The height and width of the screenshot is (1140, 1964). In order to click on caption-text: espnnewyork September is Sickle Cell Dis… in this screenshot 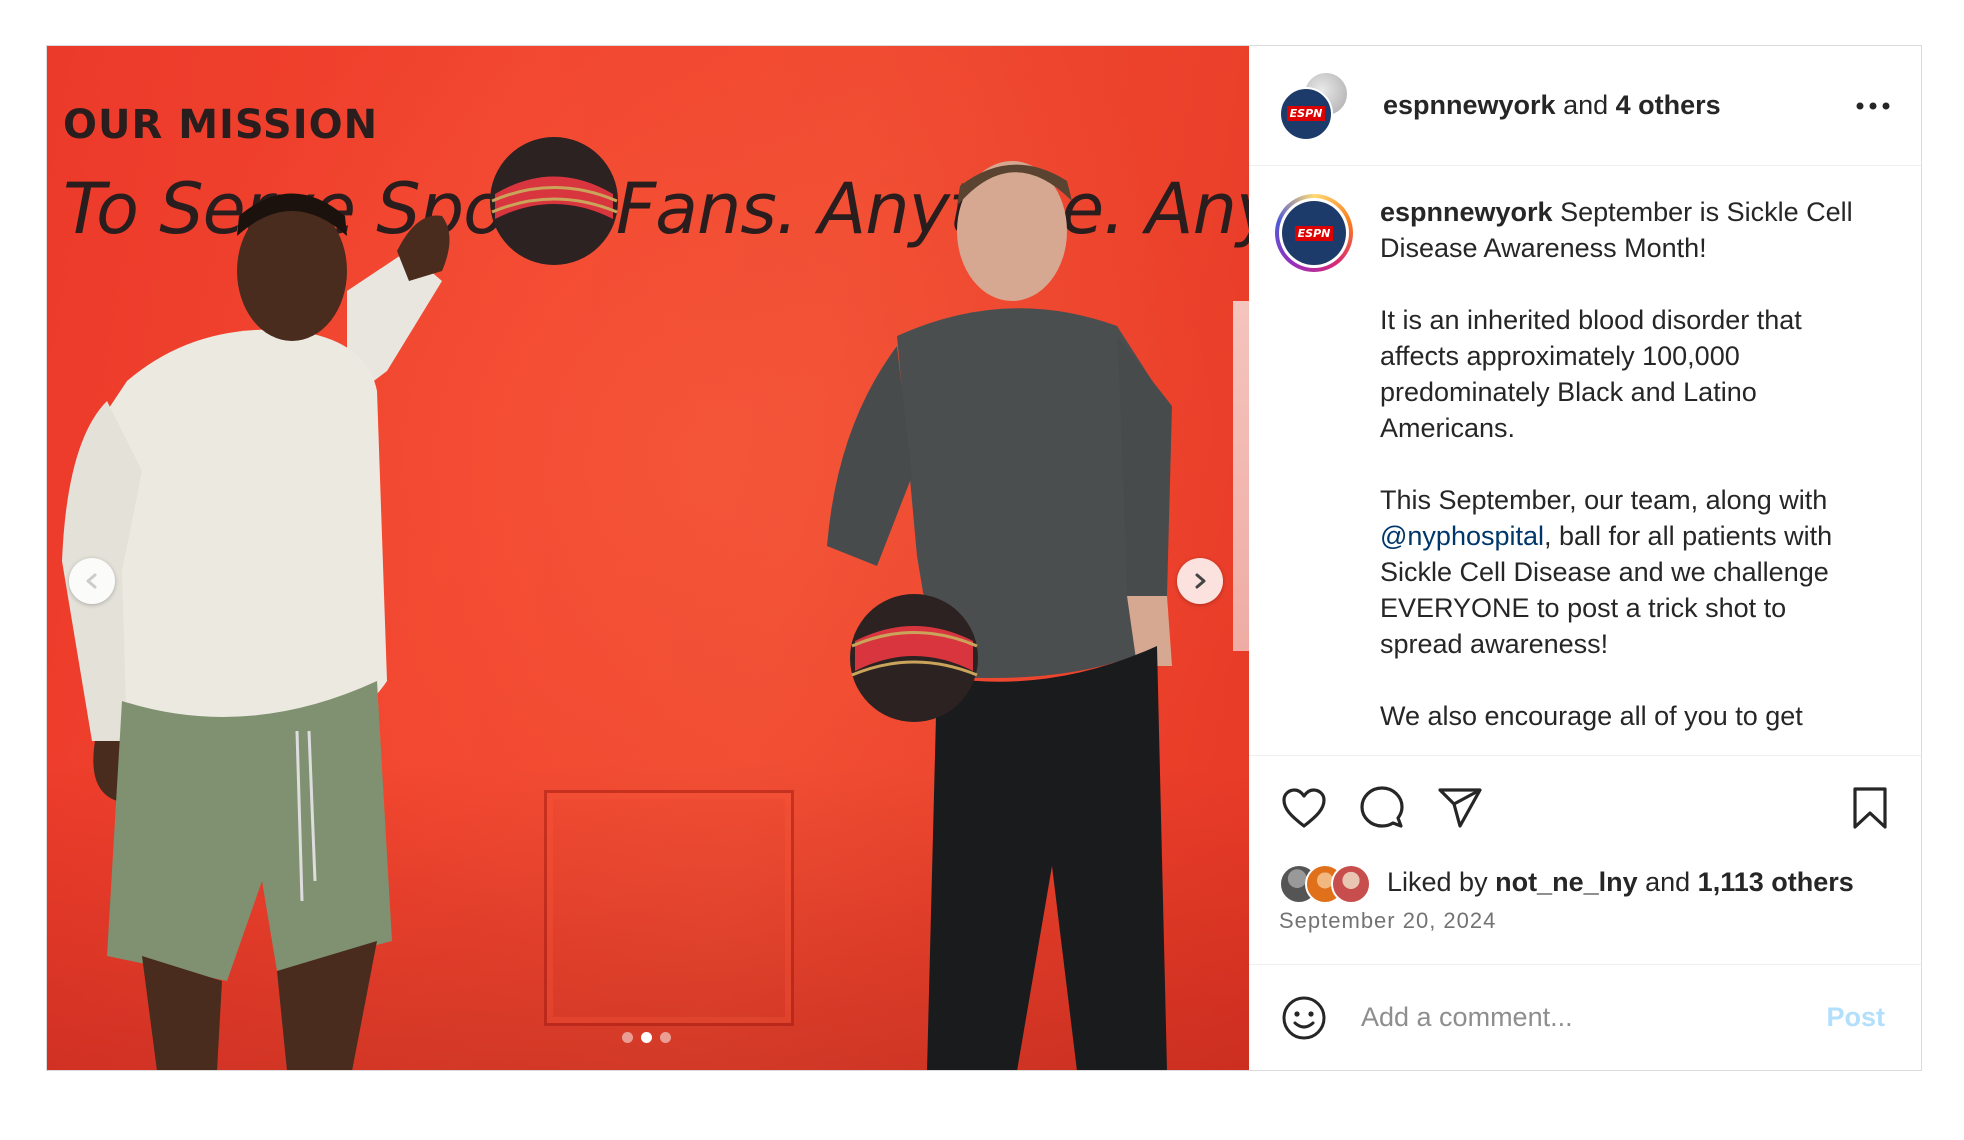, I will do `click(1620, 474)`.